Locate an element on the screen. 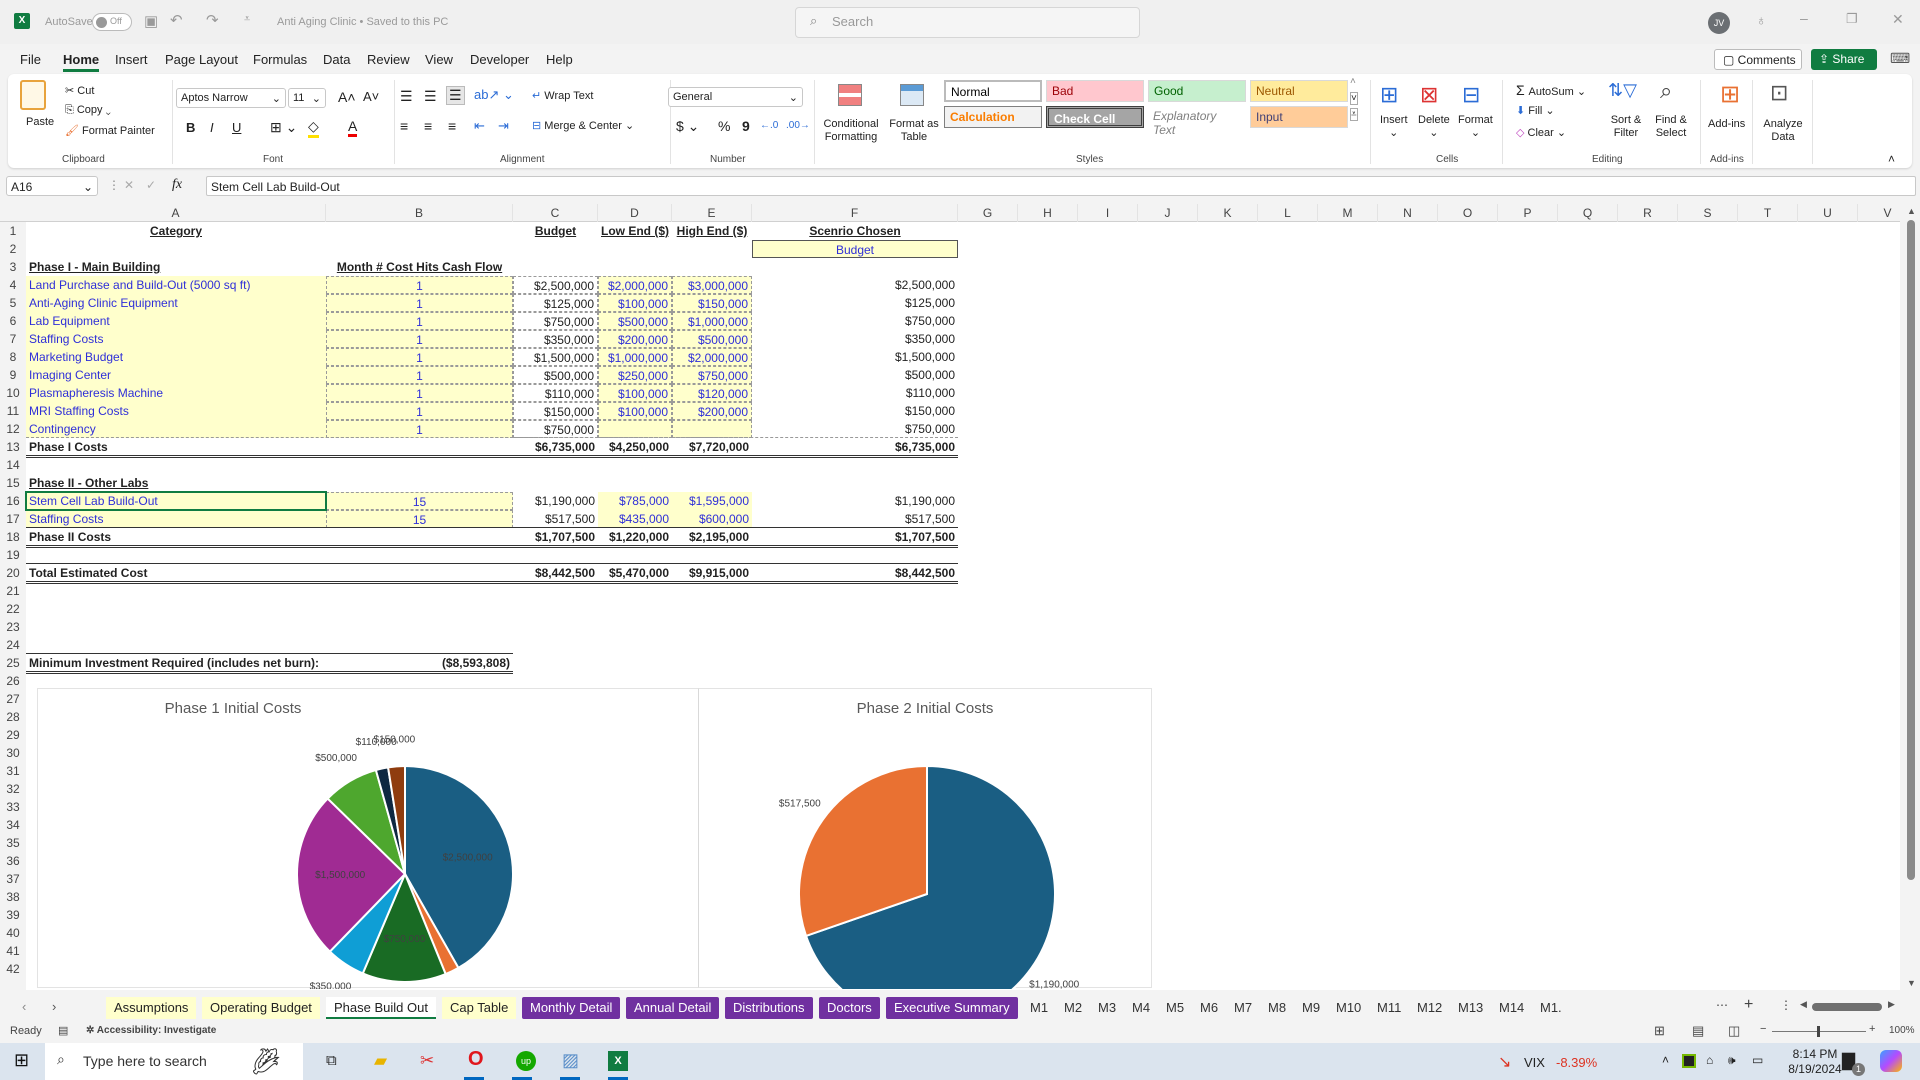 The height and width of the screenshot is (1080, 1920). sheet-tab-m9: M9 is located at coordinates (1311, 1008).